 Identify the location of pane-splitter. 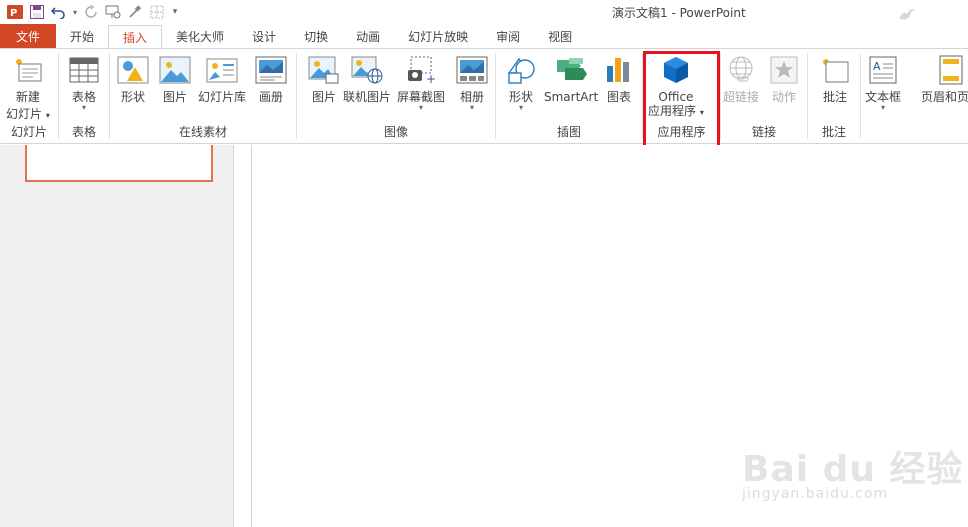
(243, 336).